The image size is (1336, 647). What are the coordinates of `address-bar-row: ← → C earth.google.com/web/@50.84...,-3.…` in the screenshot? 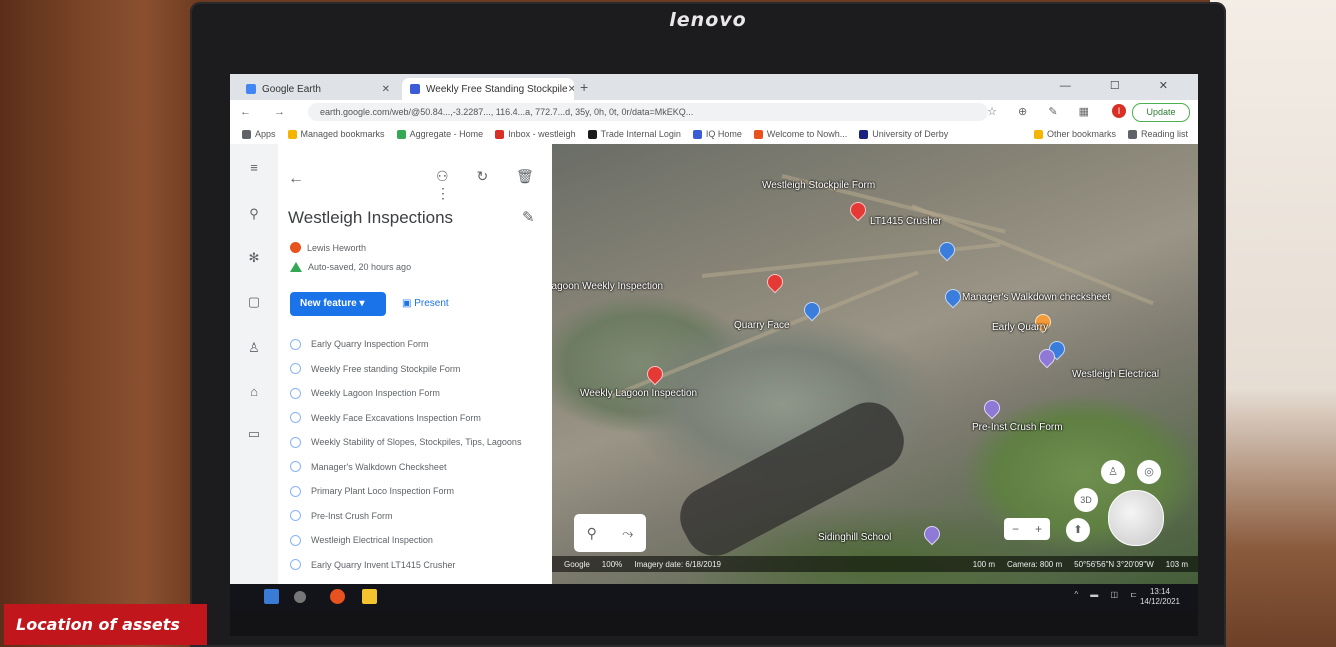 It's located at (714, 112).